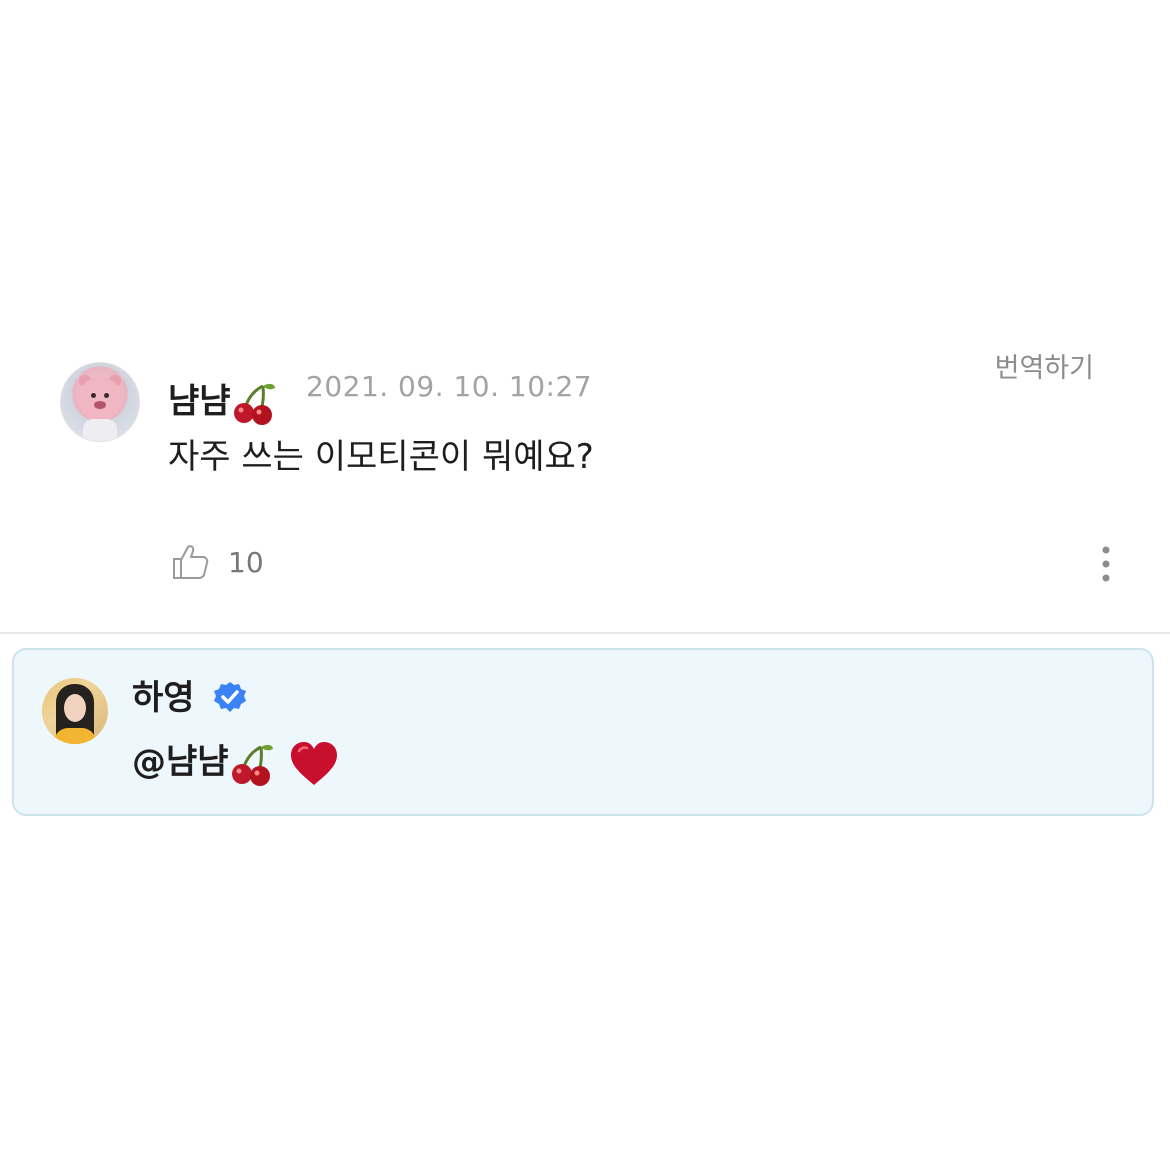  What do you see at coordinates (191, 562) in the screenshot?
I see `thumbs-up-icon` at bounding box center [191, 562].